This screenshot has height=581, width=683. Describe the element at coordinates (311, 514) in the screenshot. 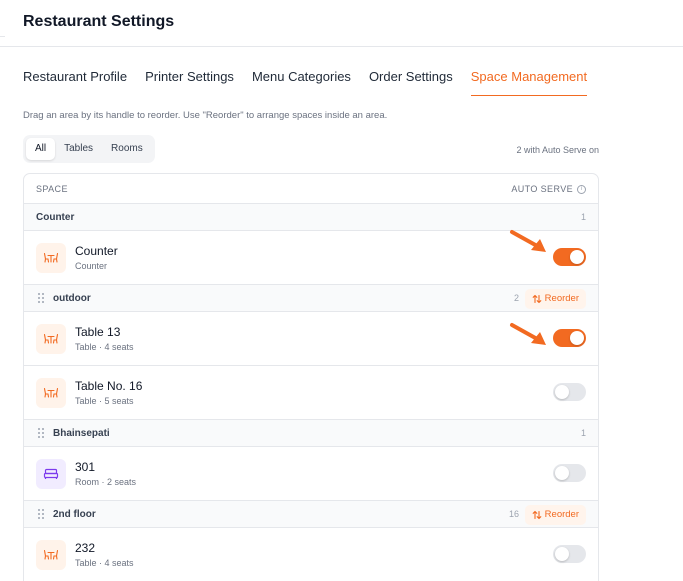

I see `area-header-2nd-floor: 2nd floor 16 Reorder` at that location.